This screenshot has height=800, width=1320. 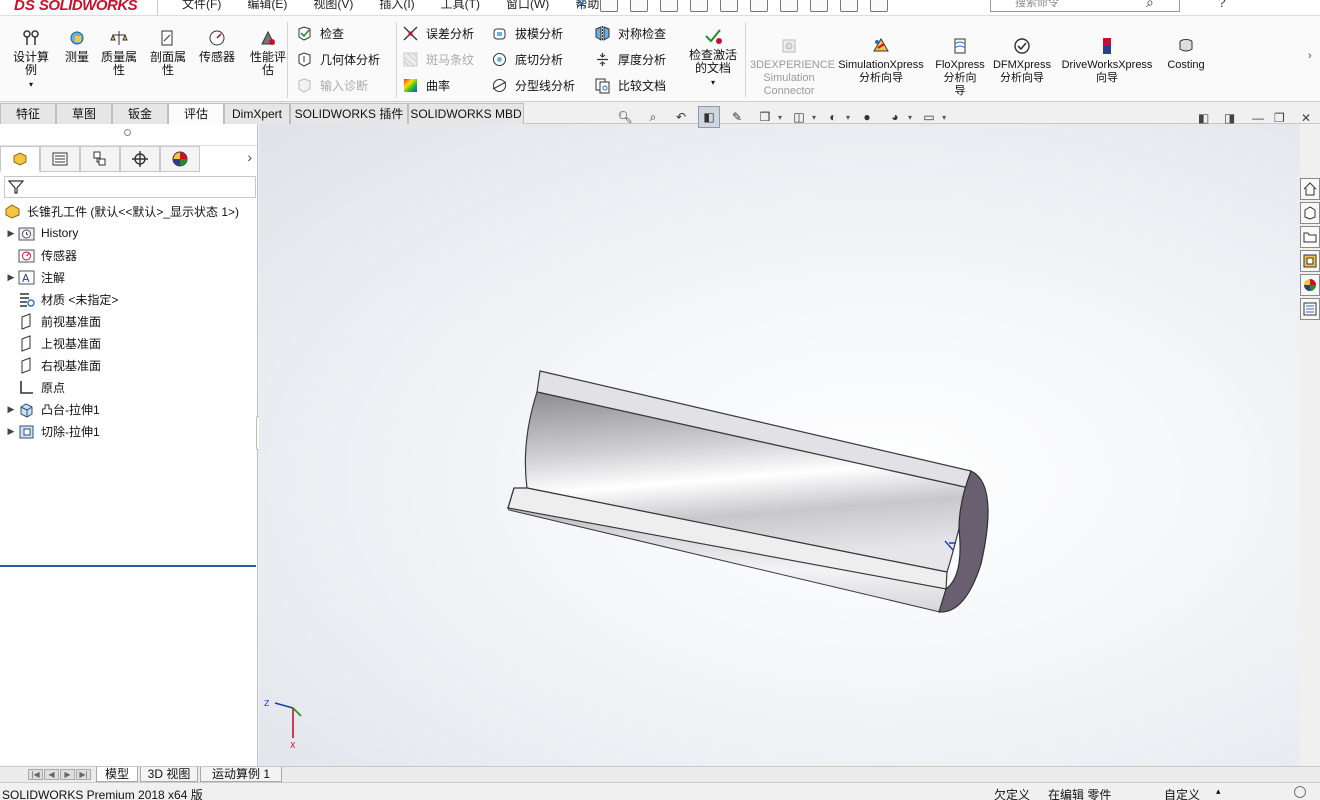 What do you see at coordinates (79, 7) in the screenshot?
I see `solidworks-logo: DS SOLIDWORKS` at bounding box center [79, 7].